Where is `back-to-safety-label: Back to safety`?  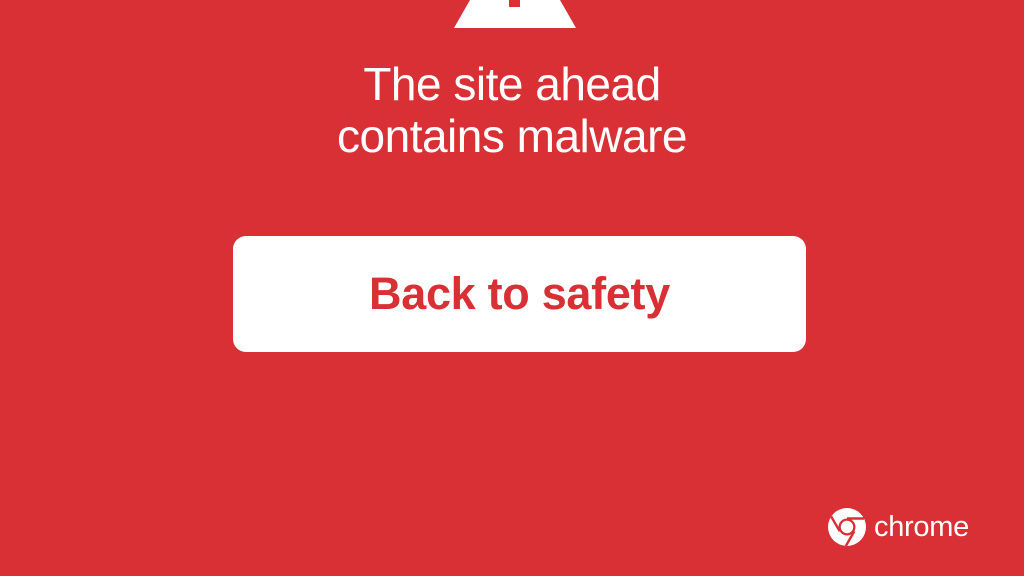 back-to-safety-label: Back to safety is located at coordinates (519, 293).